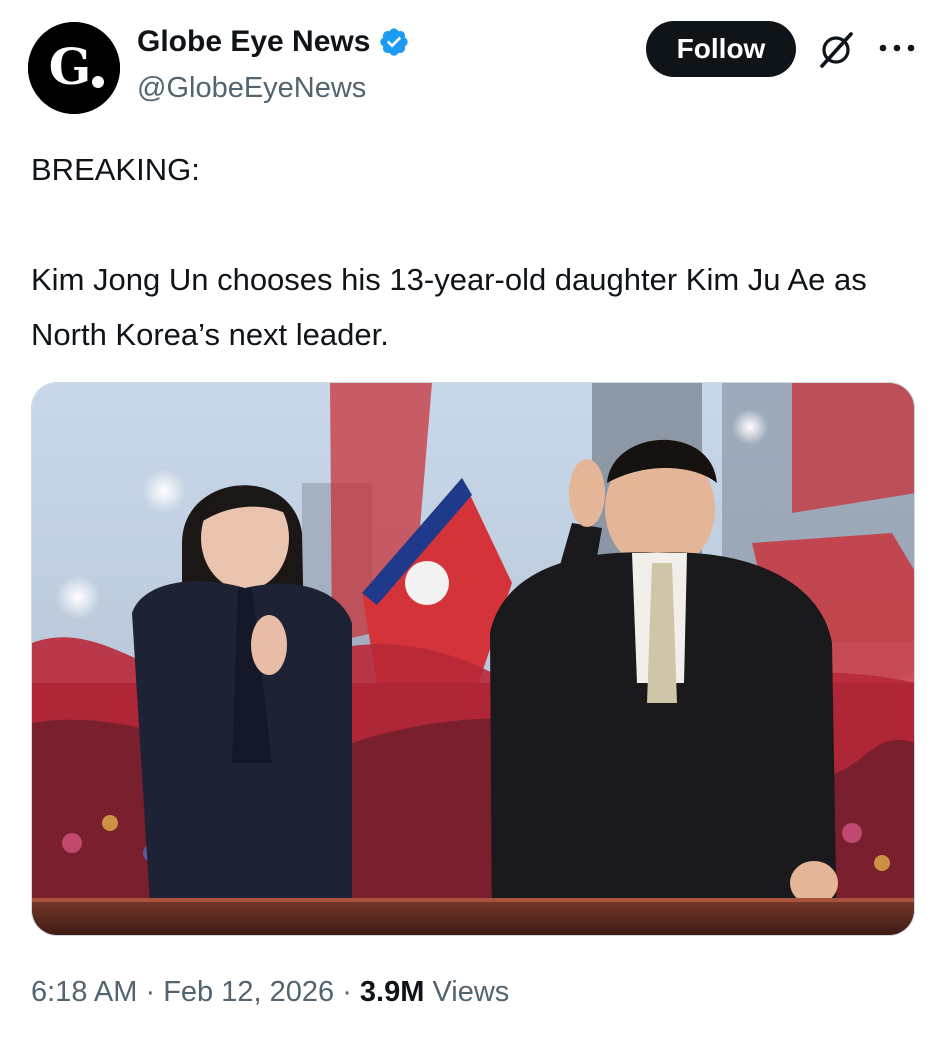  Describe the element at coordinates (253, 42) in the screenshot. I see `display-name-text: Globe Eye News` at that location.